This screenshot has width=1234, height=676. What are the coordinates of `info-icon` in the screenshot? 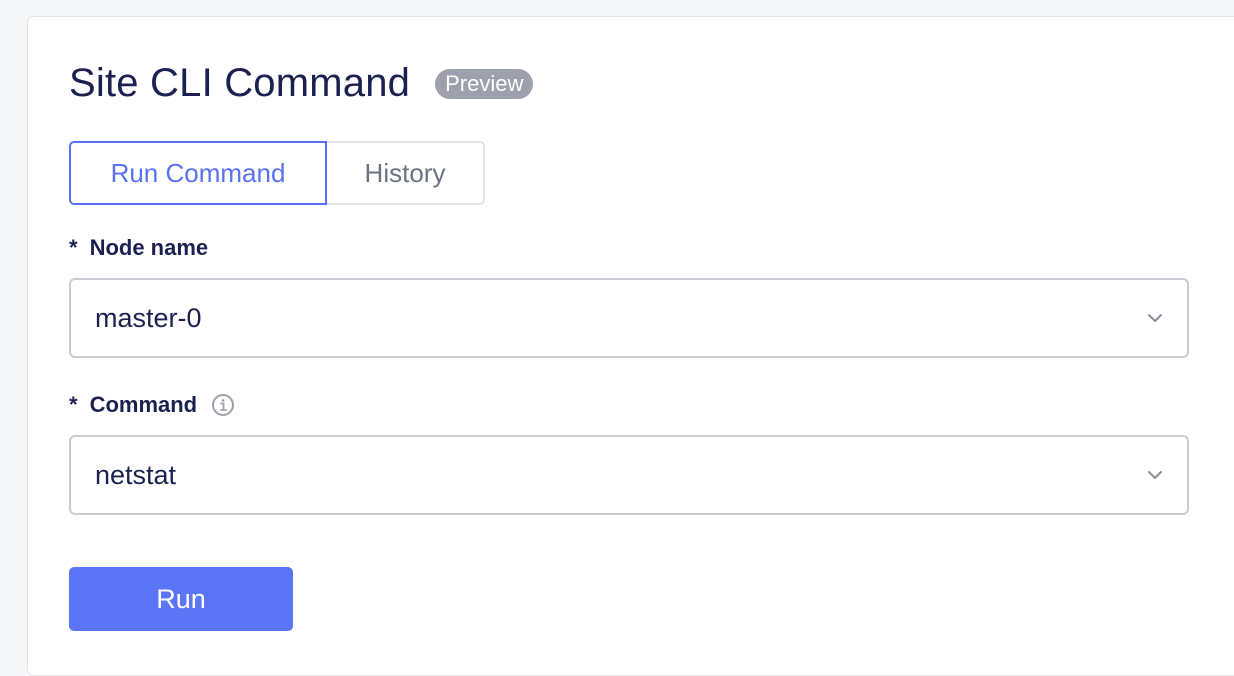 It's located at (223, 405).